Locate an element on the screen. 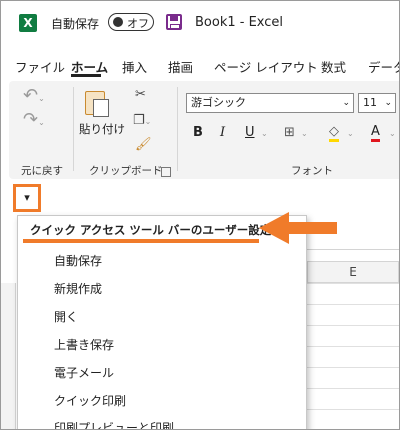 This screenshot has height=430, width=400. italic-button: I is located at coordinates (222, 132).